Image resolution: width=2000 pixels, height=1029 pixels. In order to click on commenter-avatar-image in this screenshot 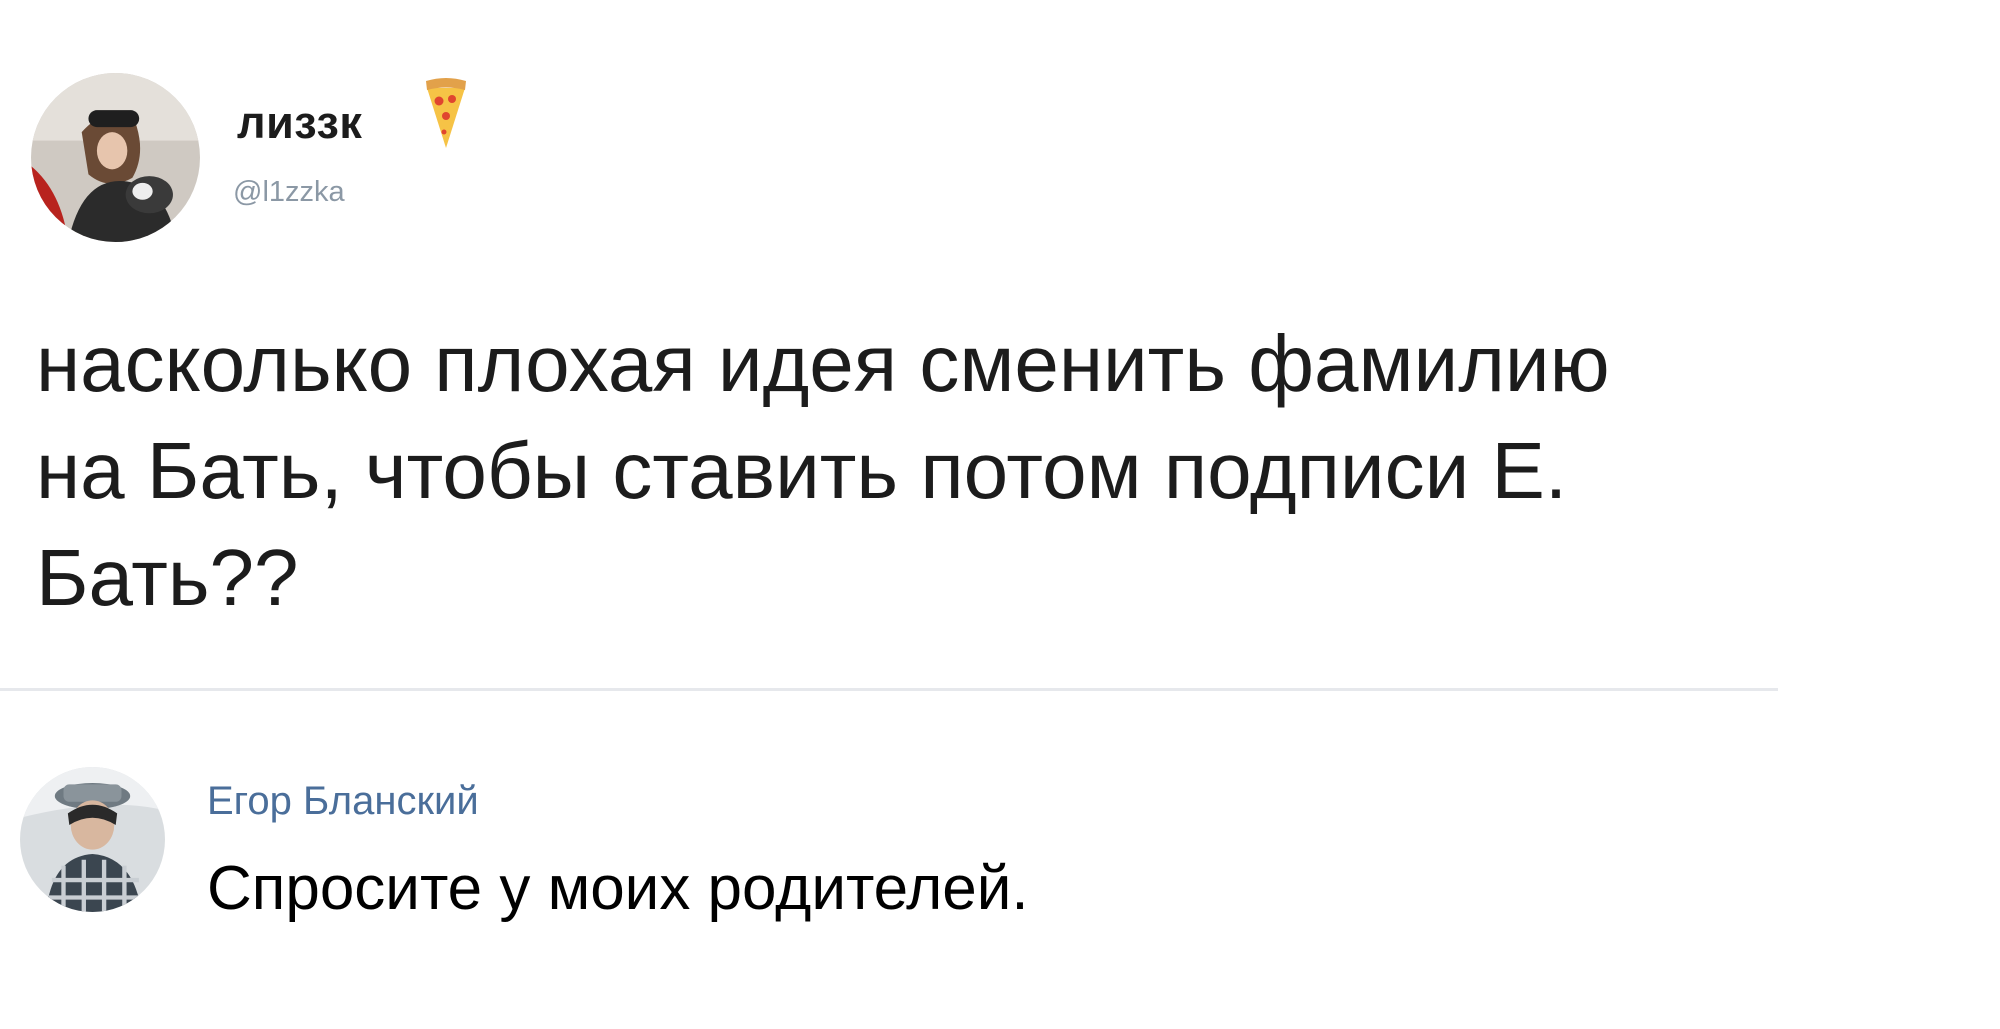, I will do `click(92, 839)`.